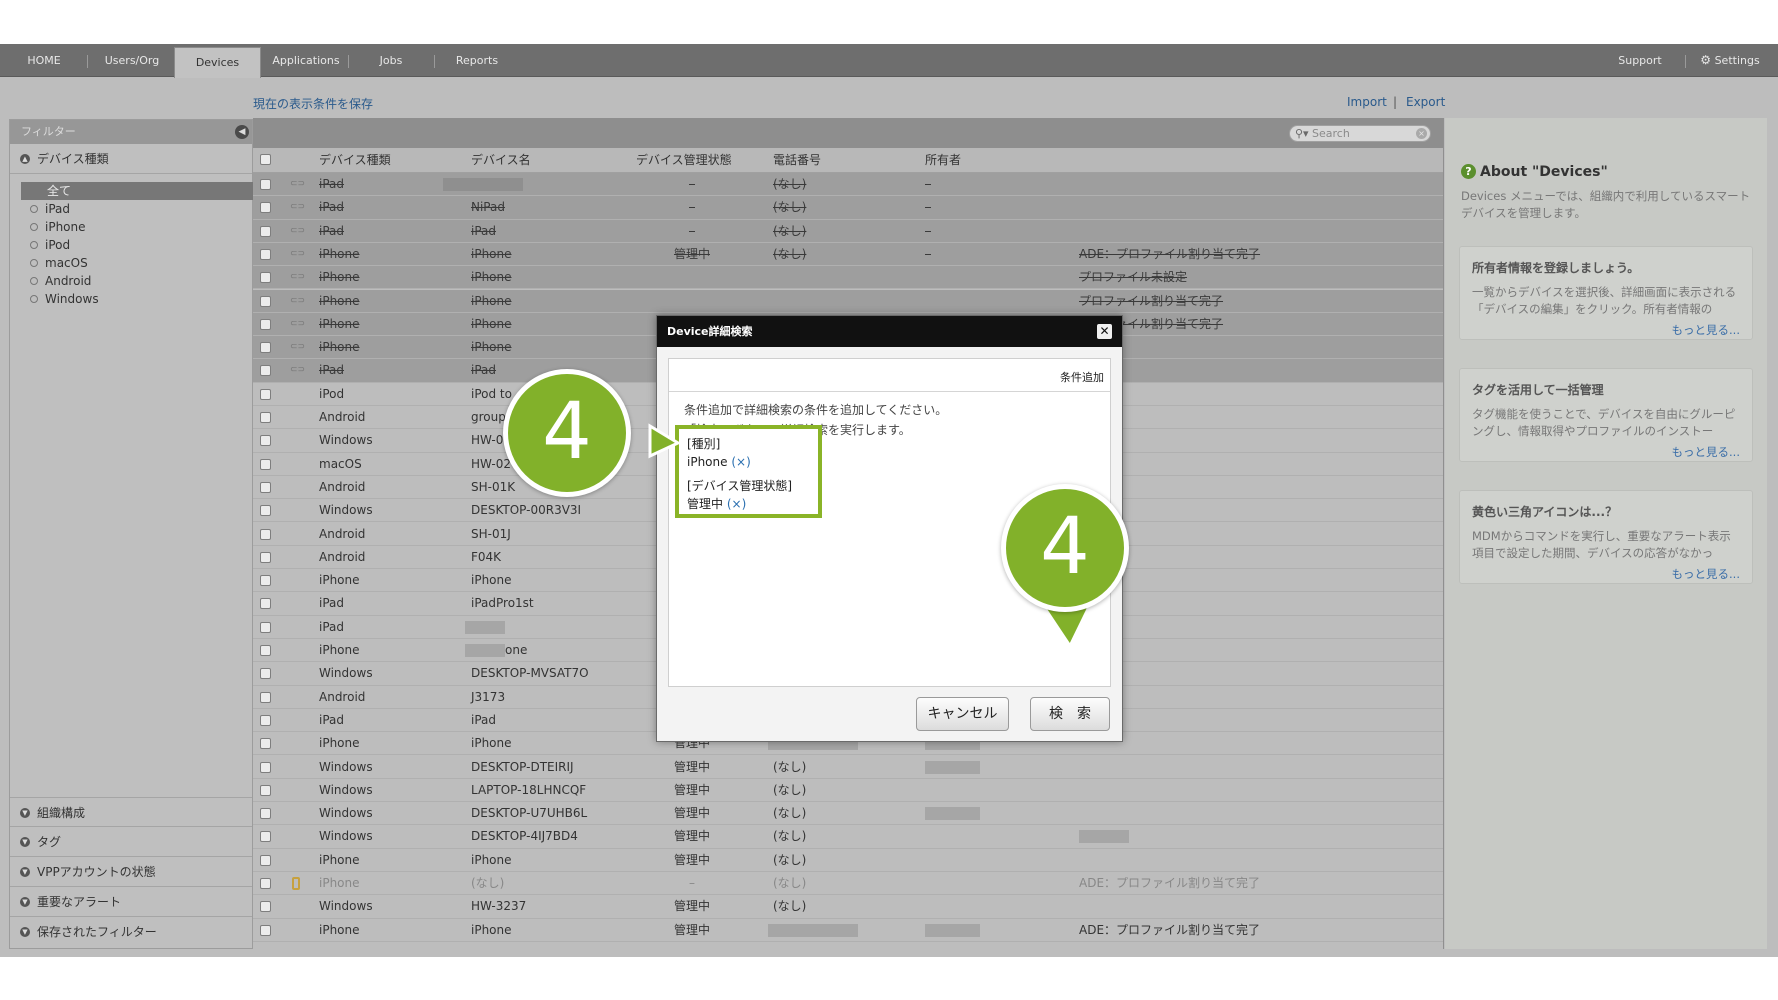 The height and width of the screenshot is (1000, 1778). What do you see at coordinates (848, 231) in the screenshot?
I see `table-row: ⊂⊃ iPad iPad – (なし) –` at bounding box center [848, 231].